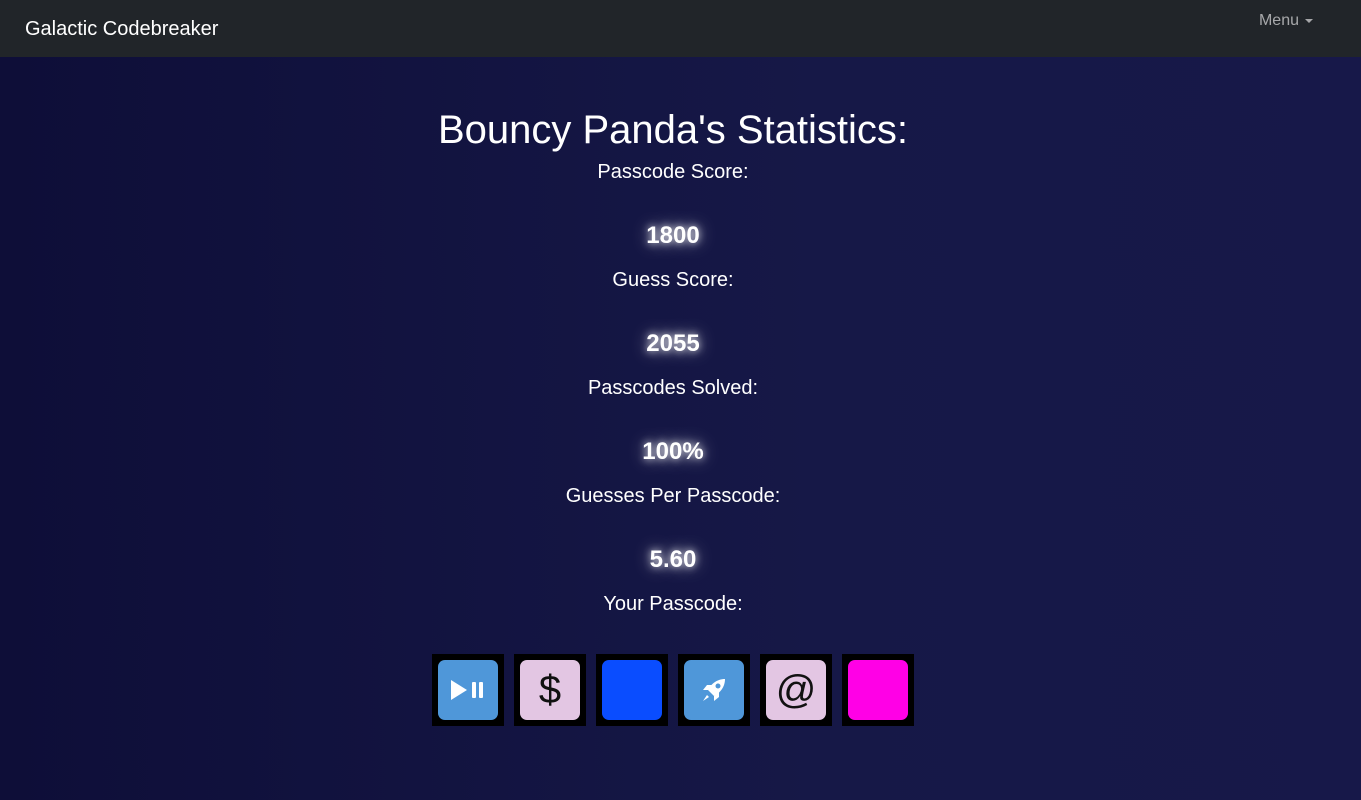  Describe the element at coordinates (673, 496) in the screenshot. I see `stat-label: Guesses Per Passcode:` at that location.